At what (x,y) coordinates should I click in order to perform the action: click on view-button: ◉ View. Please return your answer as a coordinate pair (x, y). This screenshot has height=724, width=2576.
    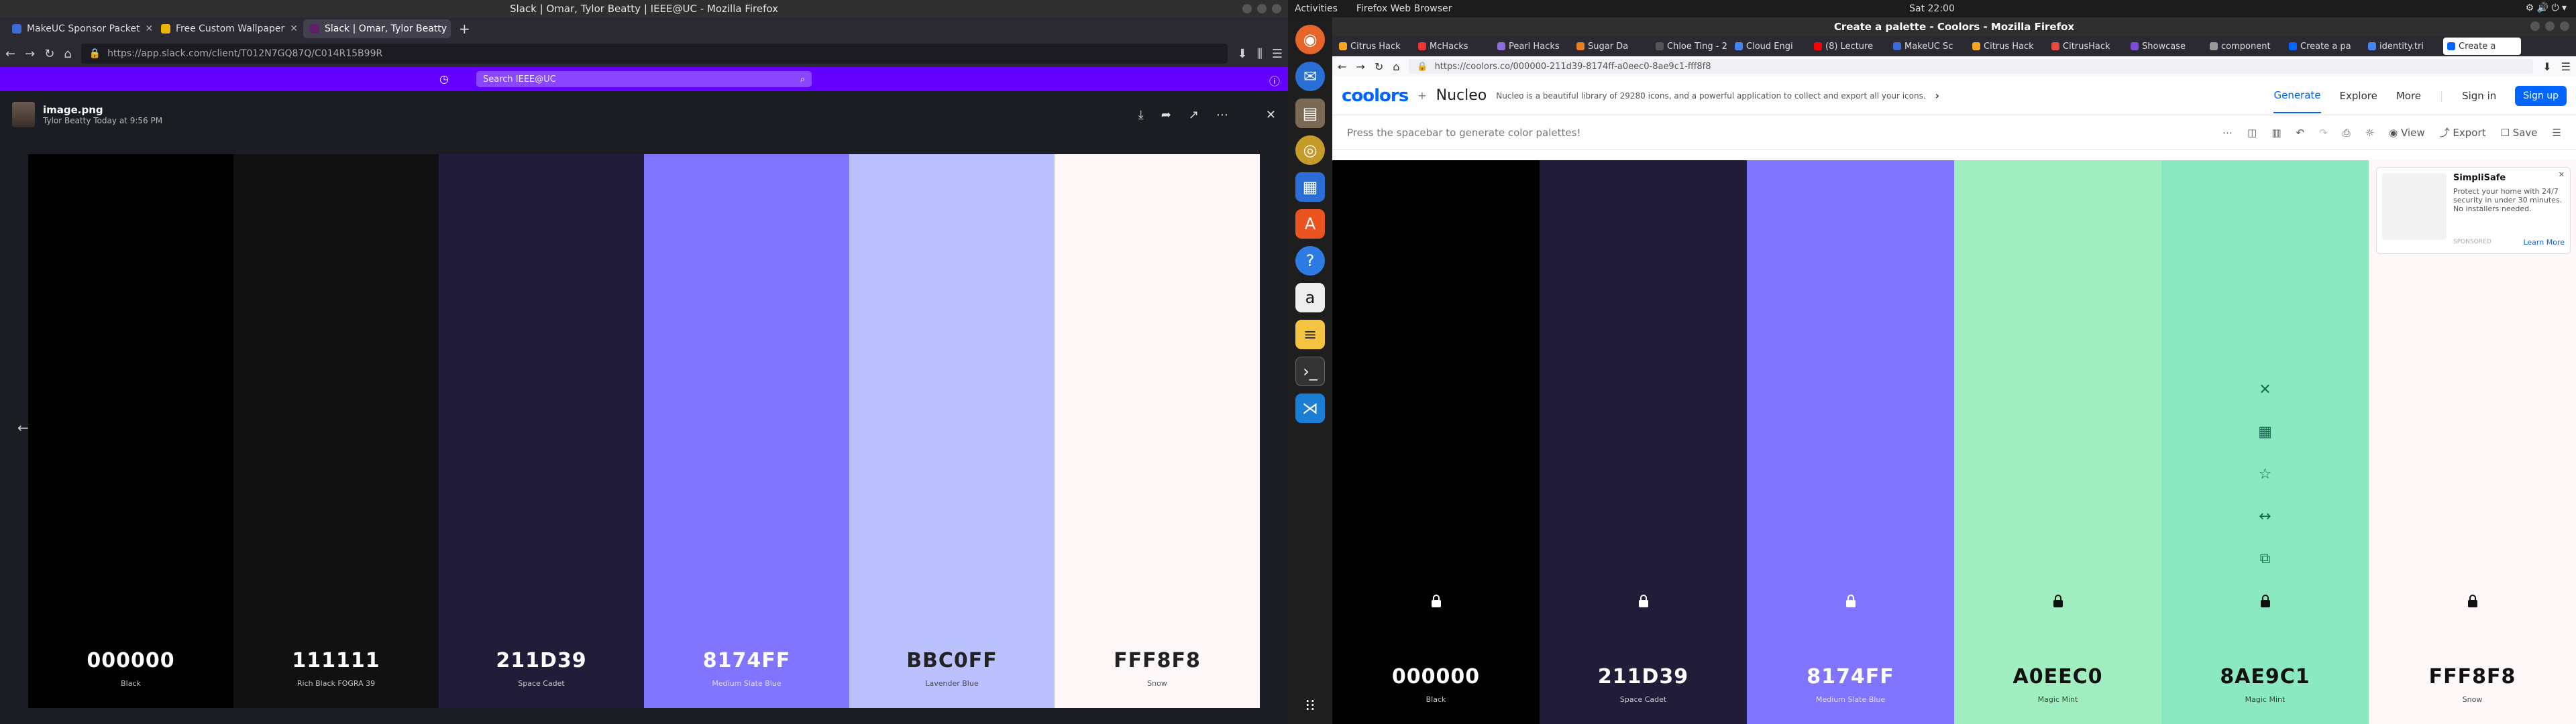
    Looking at the image, I should click on (2406, 133).